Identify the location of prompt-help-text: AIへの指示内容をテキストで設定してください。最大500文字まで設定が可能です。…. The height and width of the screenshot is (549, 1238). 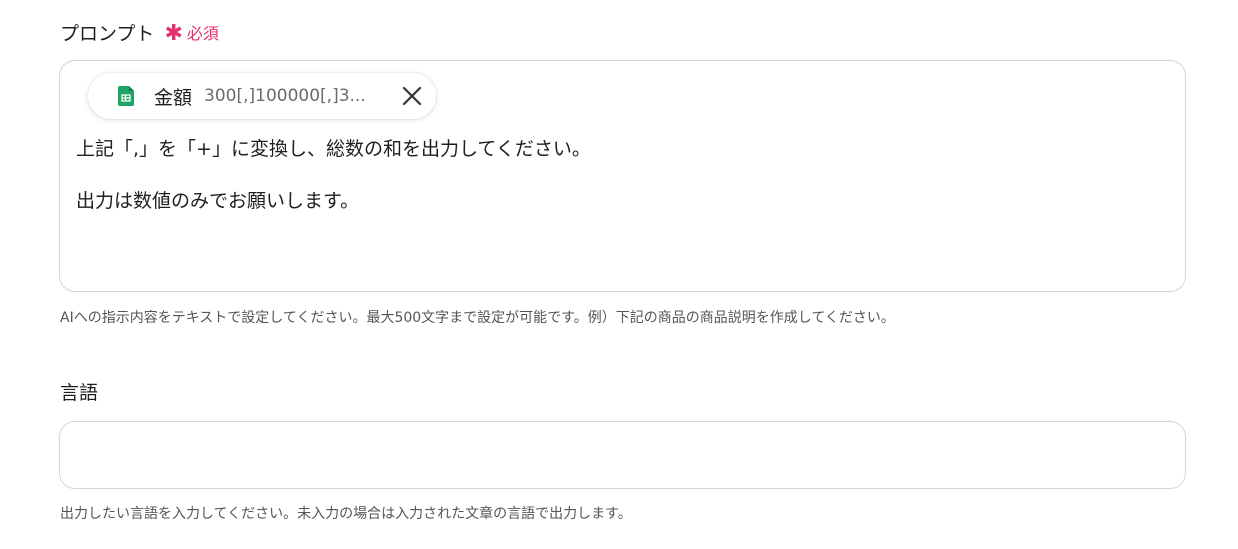
(477, 318).